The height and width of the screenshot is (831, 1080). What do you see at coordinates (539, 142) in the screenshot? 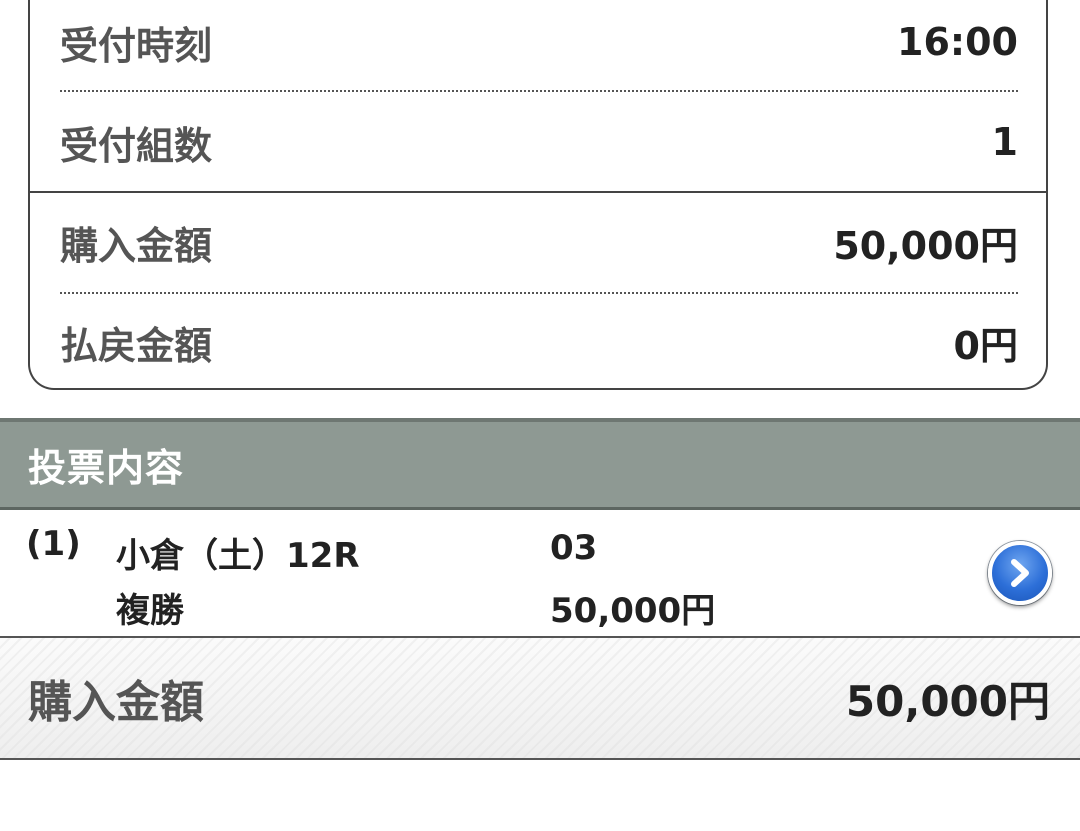
I see `summary-row-count: 受付組数 1` at bounding box center [539, 142].